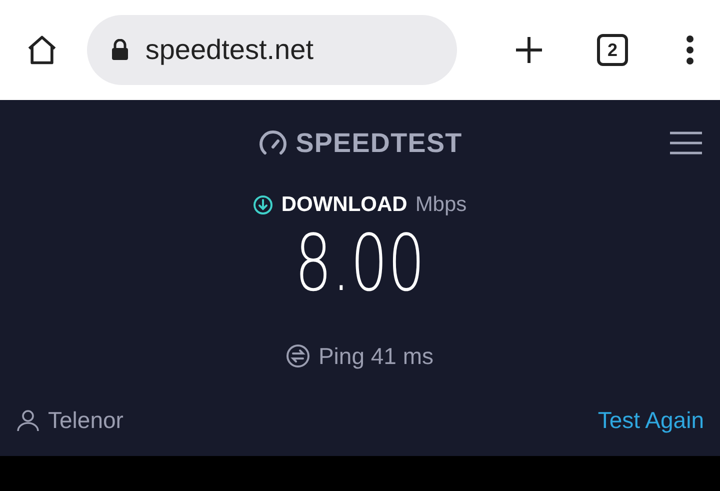 This screenshot has width=720, height=491. Describe the element at coordinates (379, 143) in the screenshot. I see `logo-text: SPEEDTEST` at that location.